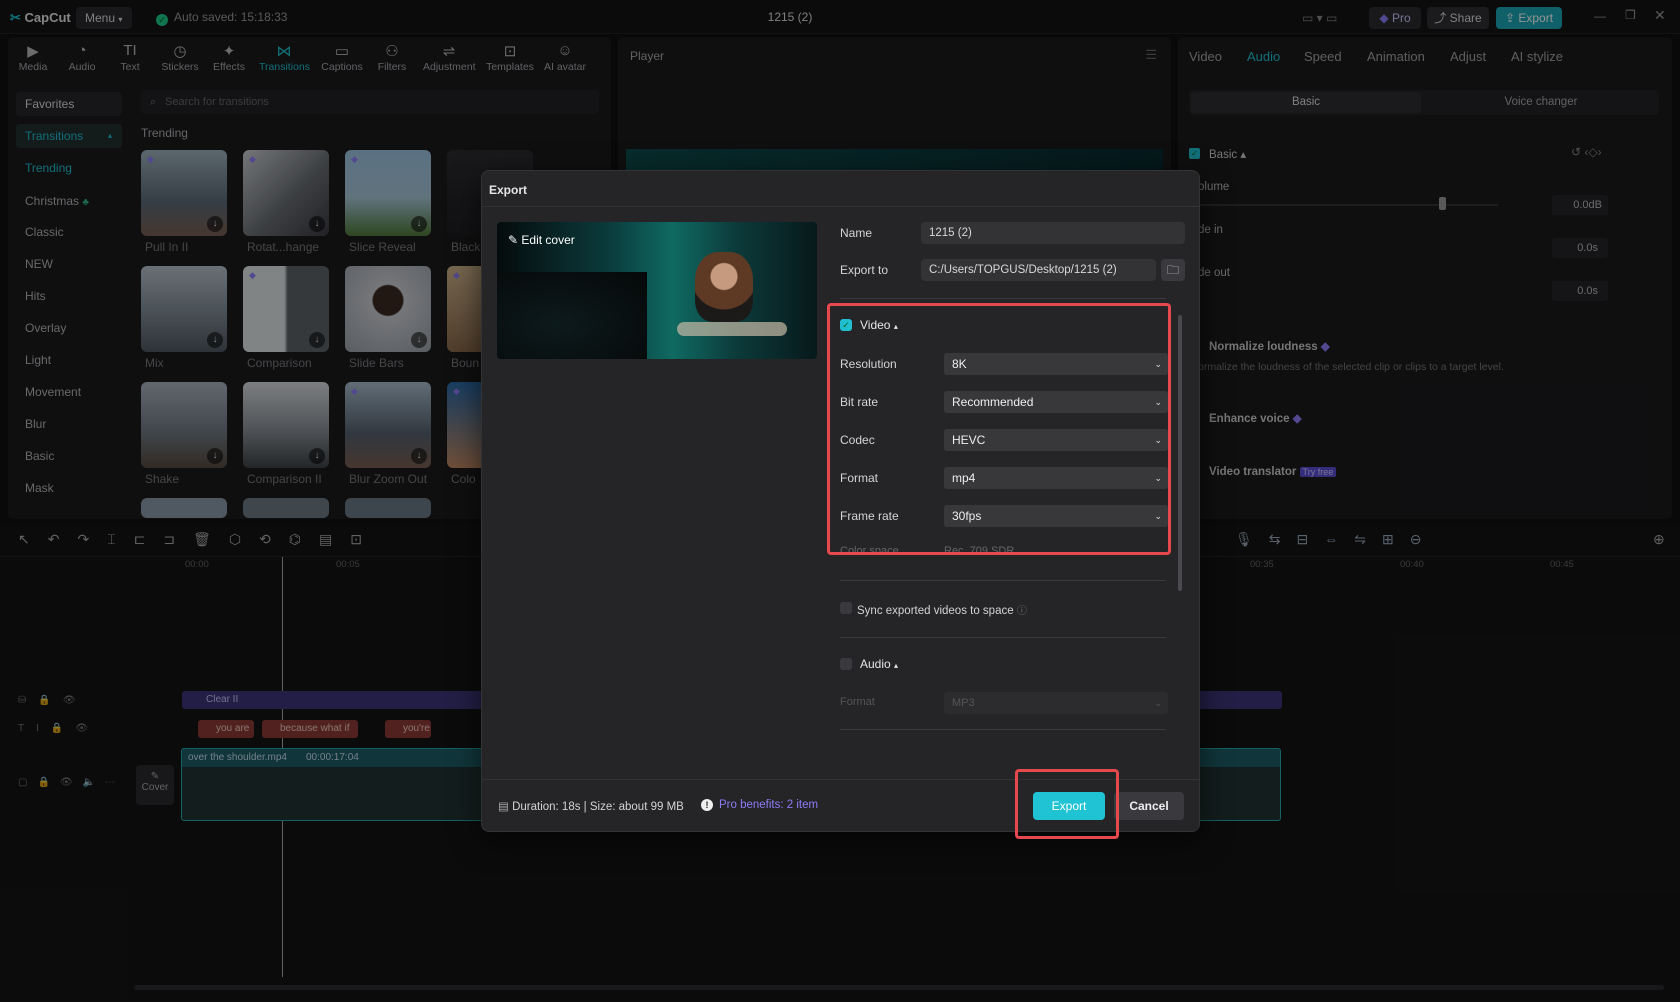 Image resolution: width=1680 pixels, height=1002 pixels. Describe the element at coordinates (846, 608) in the screenshot. I see `sync-checkbox` at that location.